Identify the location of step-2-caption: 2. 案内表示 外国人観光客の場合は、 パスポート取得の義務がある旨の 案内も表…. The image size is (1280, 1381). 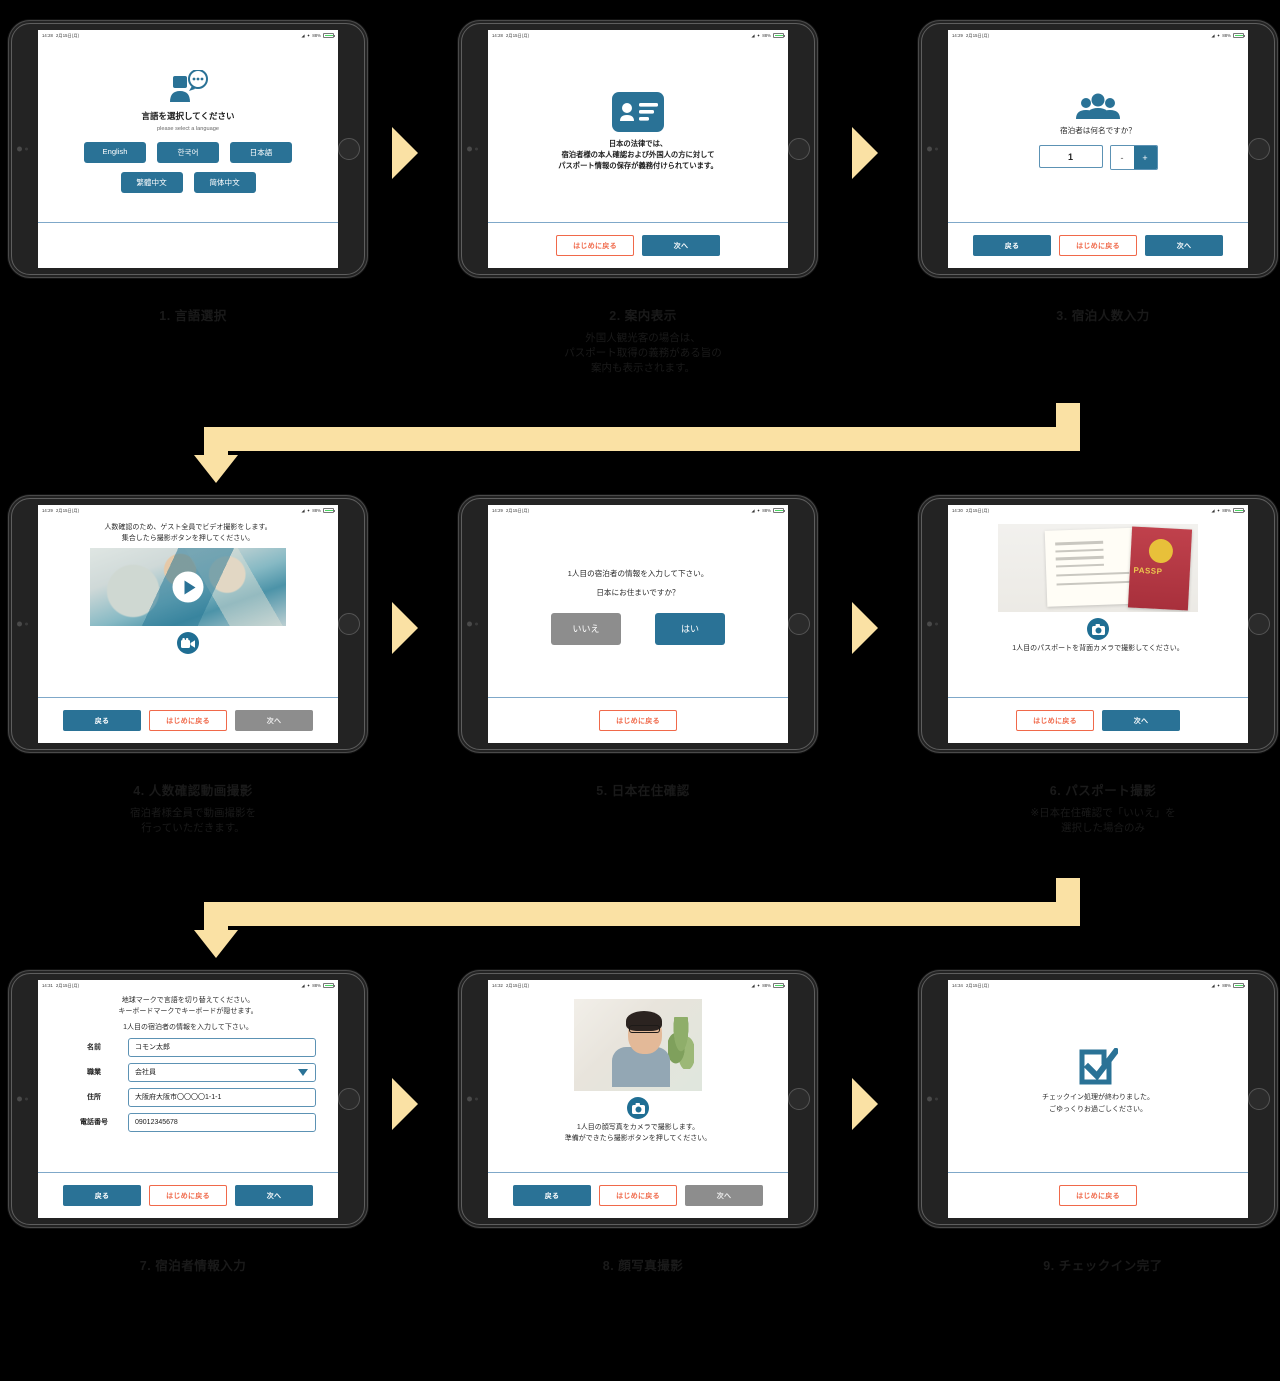
(643, 341).